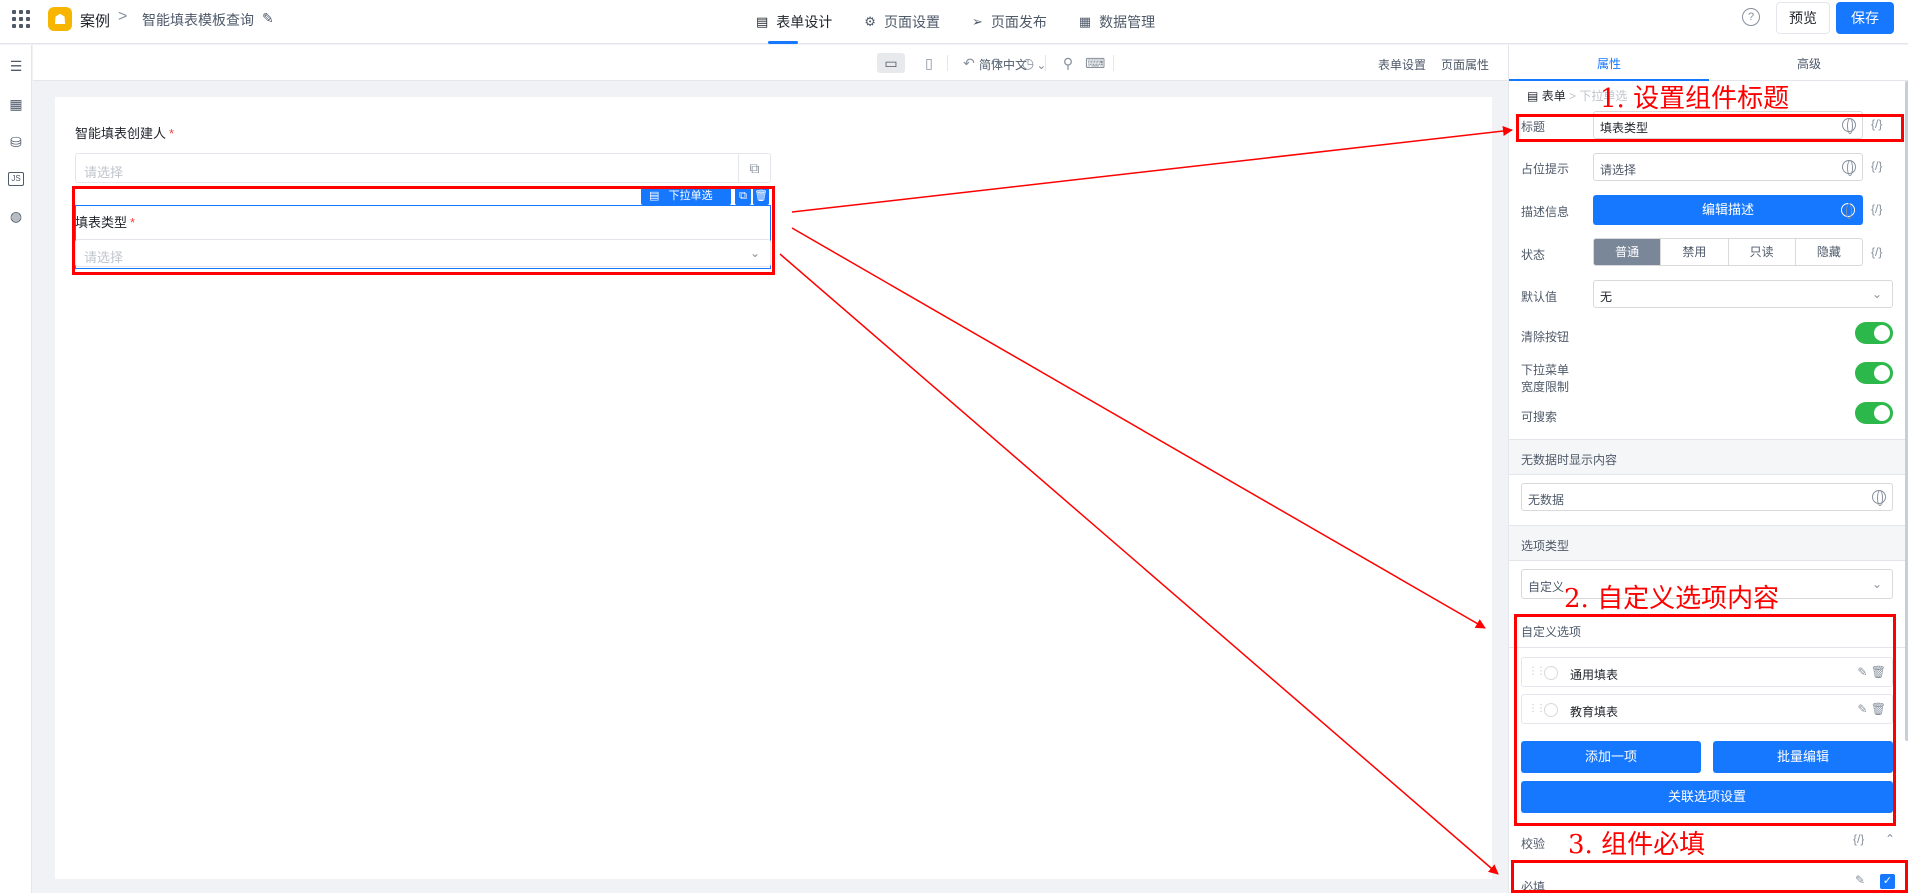 The width and height of the screenshot is (1908, 893). I want to click on page-title: 智能填表模板查询, so click(198, 20).